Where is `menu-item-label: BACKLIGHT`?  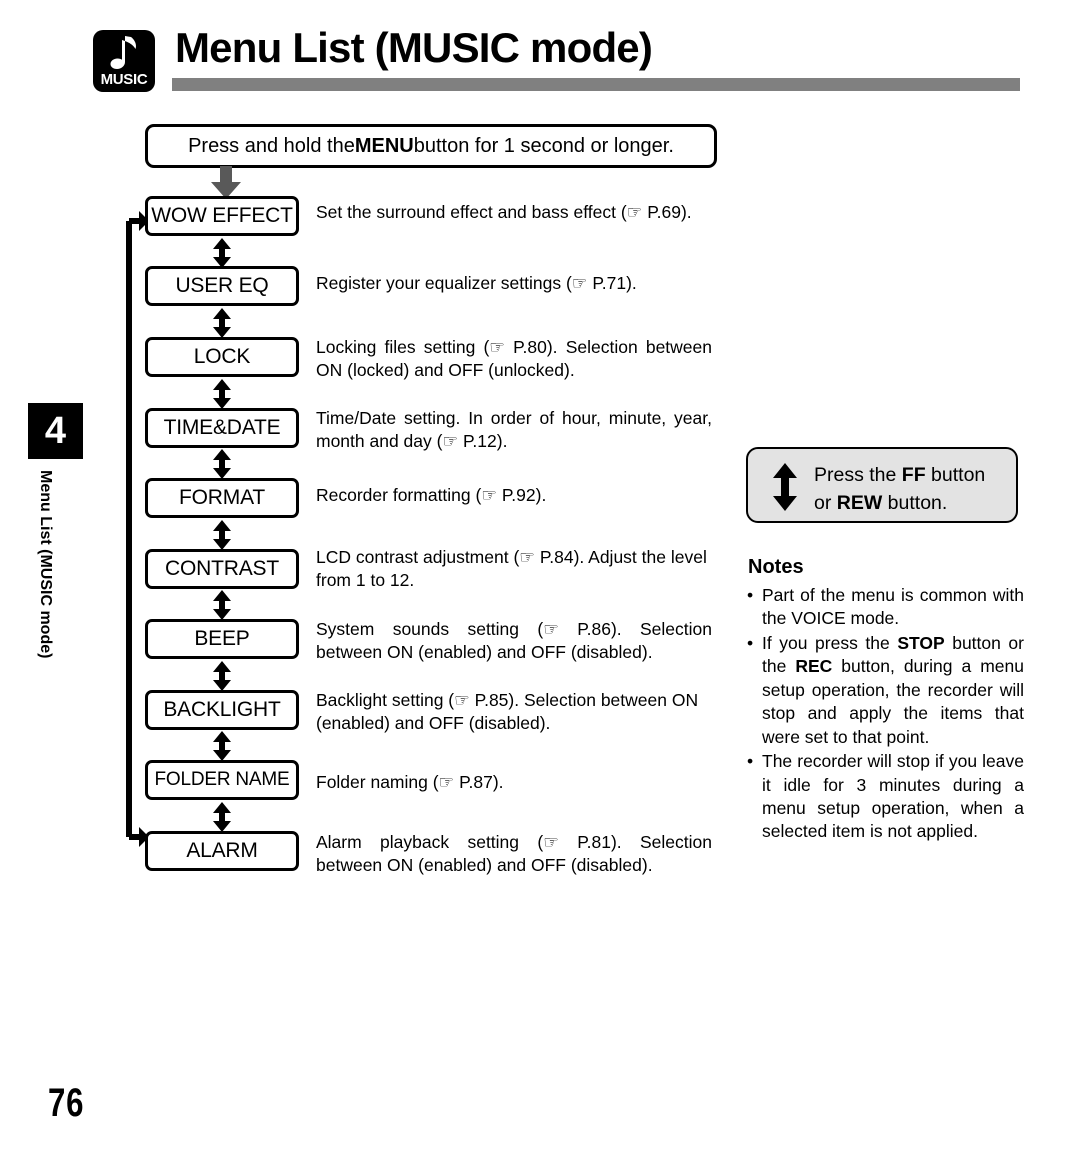 menu-item-label: BACKLIGHT is located at coordinates (222, 709).